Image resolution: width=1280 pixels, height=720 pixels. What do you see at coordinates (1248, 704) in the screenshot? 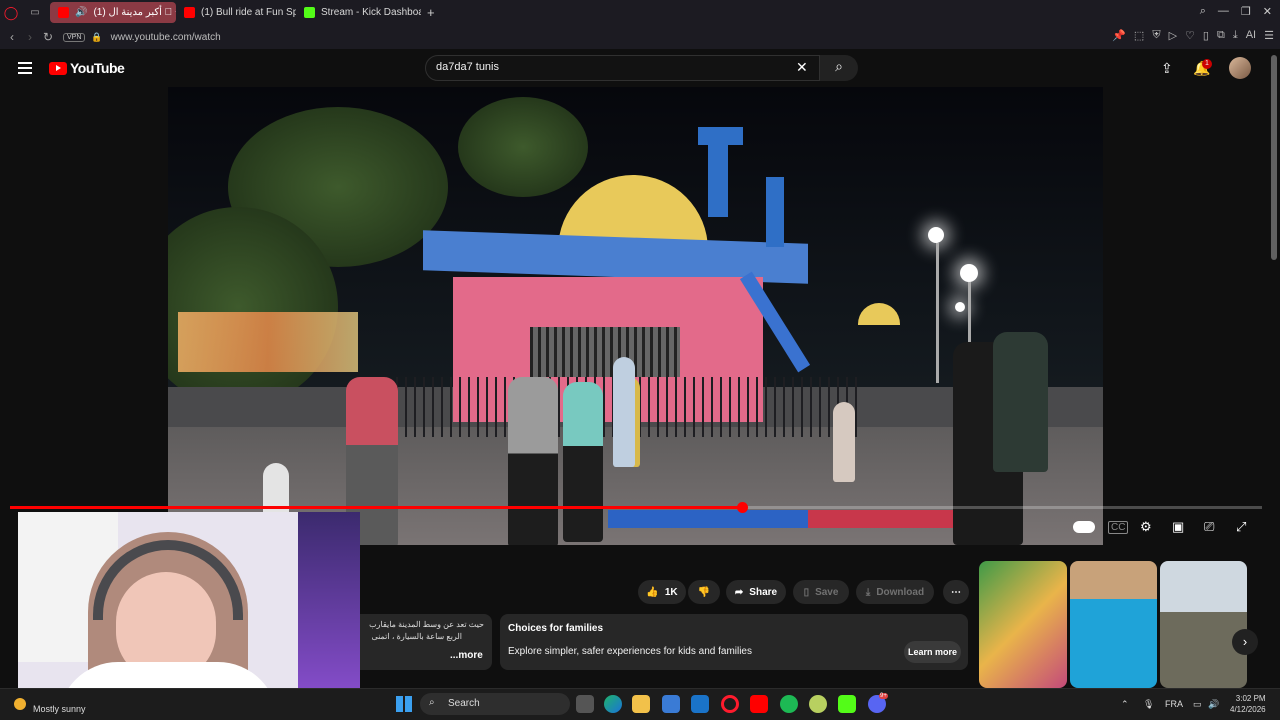
I see `taskbar-clock: 3:02 PM 4/12/2026` at bounding box center [1248, 704].